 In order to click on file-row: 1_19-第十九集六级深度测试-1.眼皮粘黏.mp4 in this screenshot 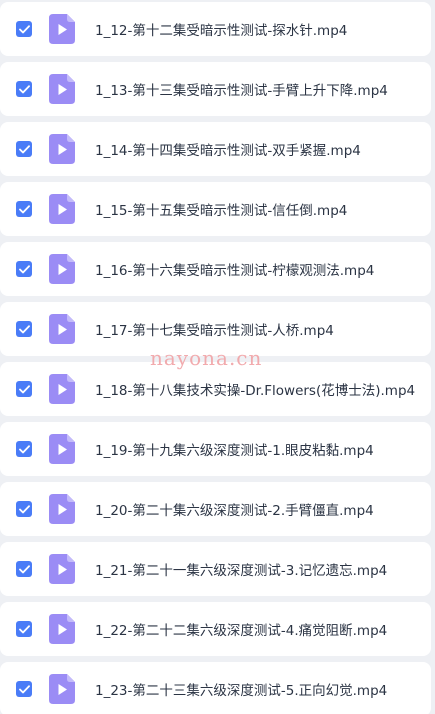, I will do `click(215, 449)`.